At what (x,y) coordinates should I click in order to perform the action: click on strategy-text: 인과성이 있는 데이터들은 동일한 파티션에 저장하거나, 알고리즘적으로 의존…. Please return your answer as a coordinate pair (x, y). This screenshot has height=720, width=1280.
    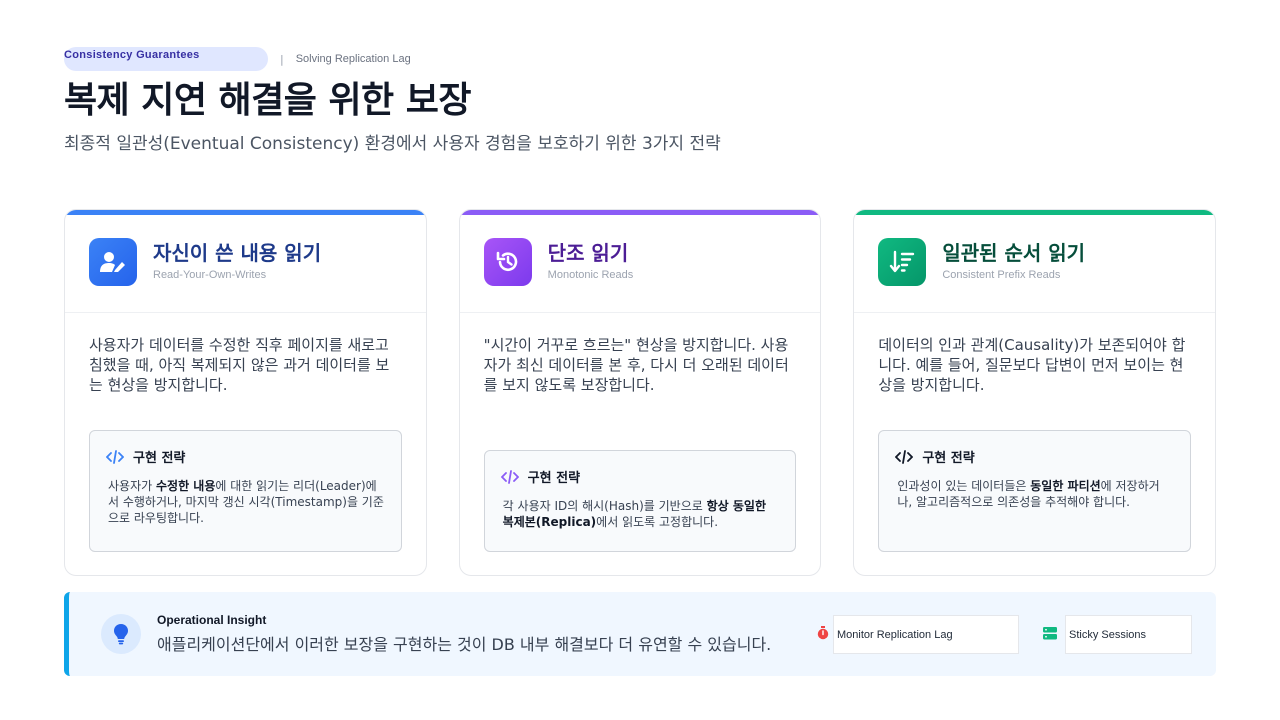
    Looking at the image, I should click on (1034, 494).